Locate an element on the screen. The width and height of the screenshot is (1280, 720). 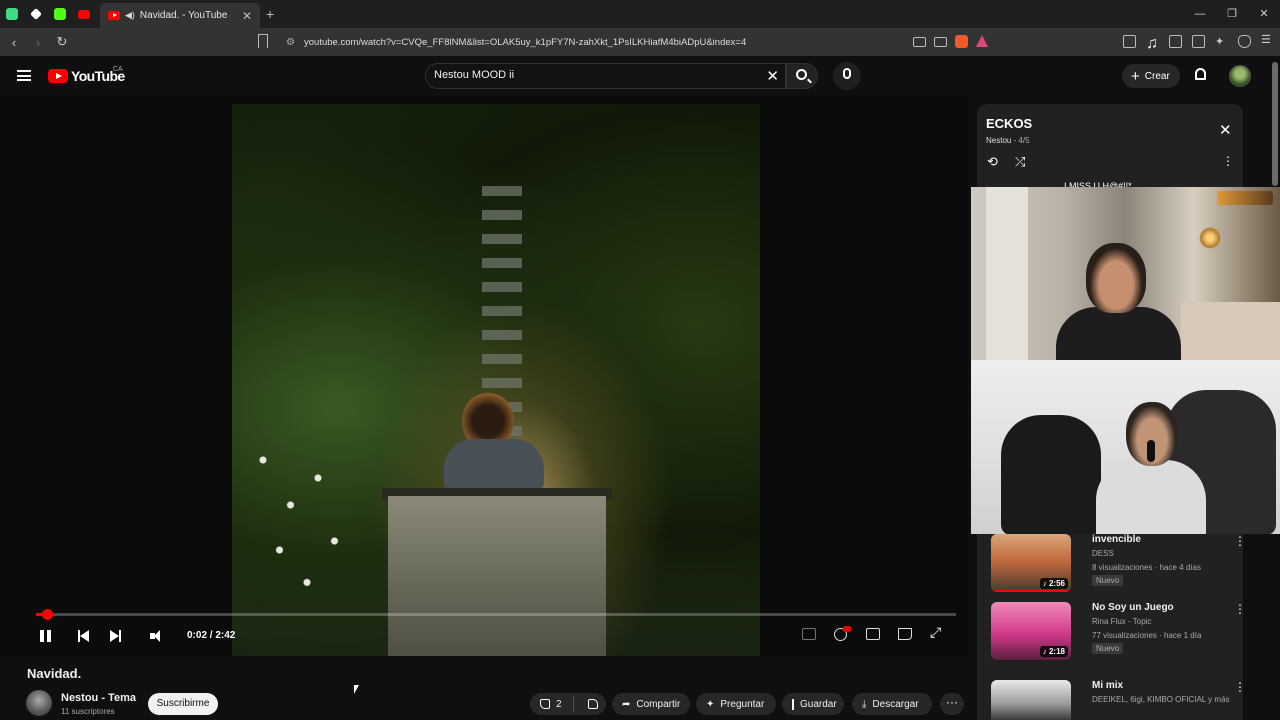
video-stone-slab is located at coordinates (497, 576).